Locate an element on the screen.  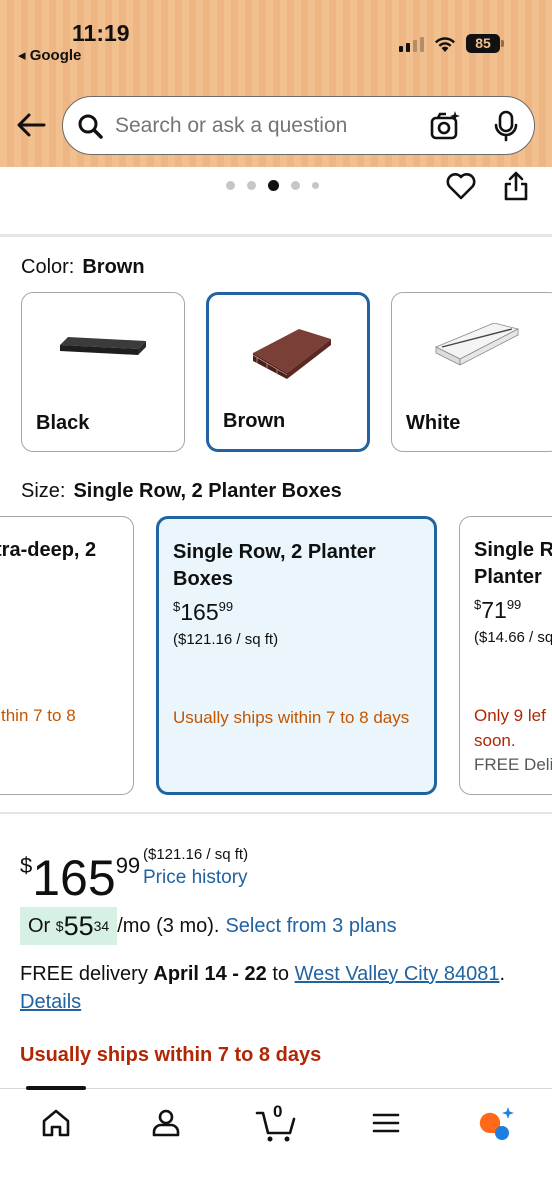
color-option-label: Black is located at coordinates (63, 423).